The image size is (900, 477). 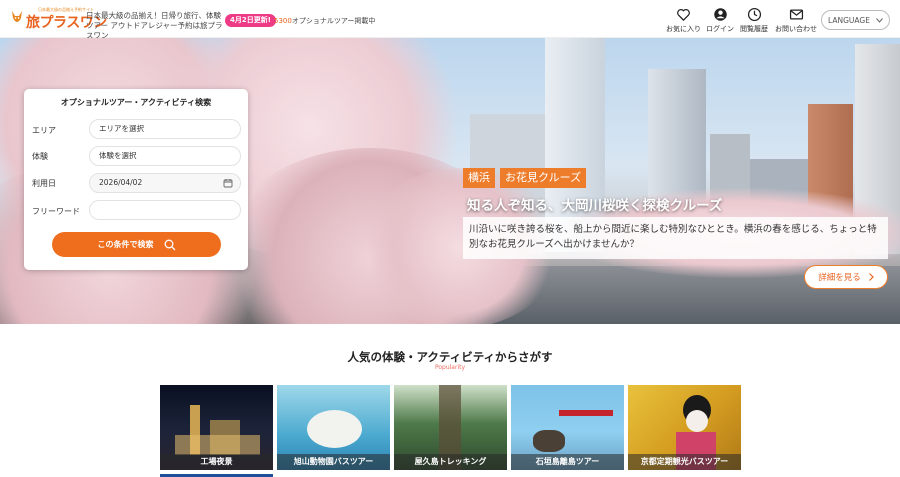 What do you see at coordinates (567, 427) in the screenshot?
I see `card-ishigaki-islands: 石垣島離島ツアー` at bounding box center [567, 427].